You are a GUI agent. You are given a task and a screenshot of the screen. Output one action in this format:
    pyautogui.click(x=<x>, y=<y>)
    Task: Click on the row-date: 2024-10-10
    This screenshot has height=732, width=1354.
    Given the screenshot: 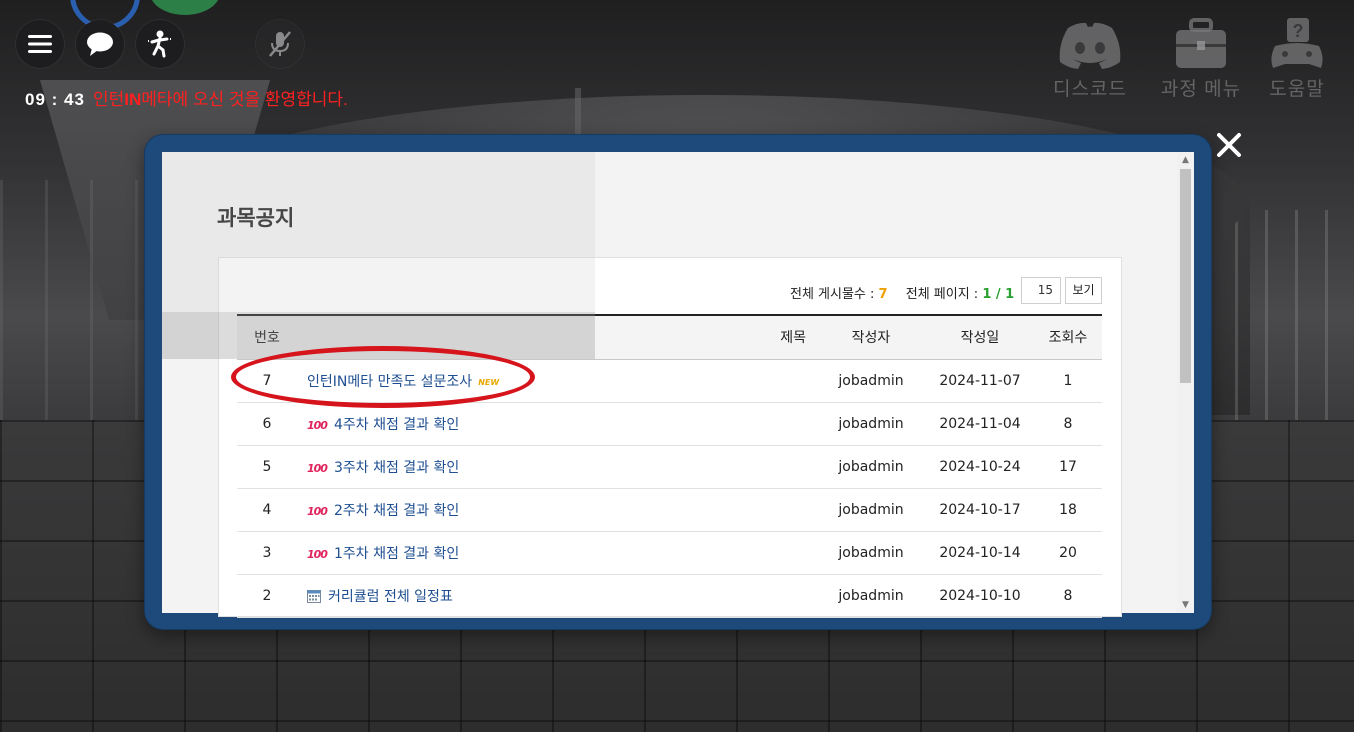 What is the action you would take?
    pyautogui.click(x=980, y=596)
    